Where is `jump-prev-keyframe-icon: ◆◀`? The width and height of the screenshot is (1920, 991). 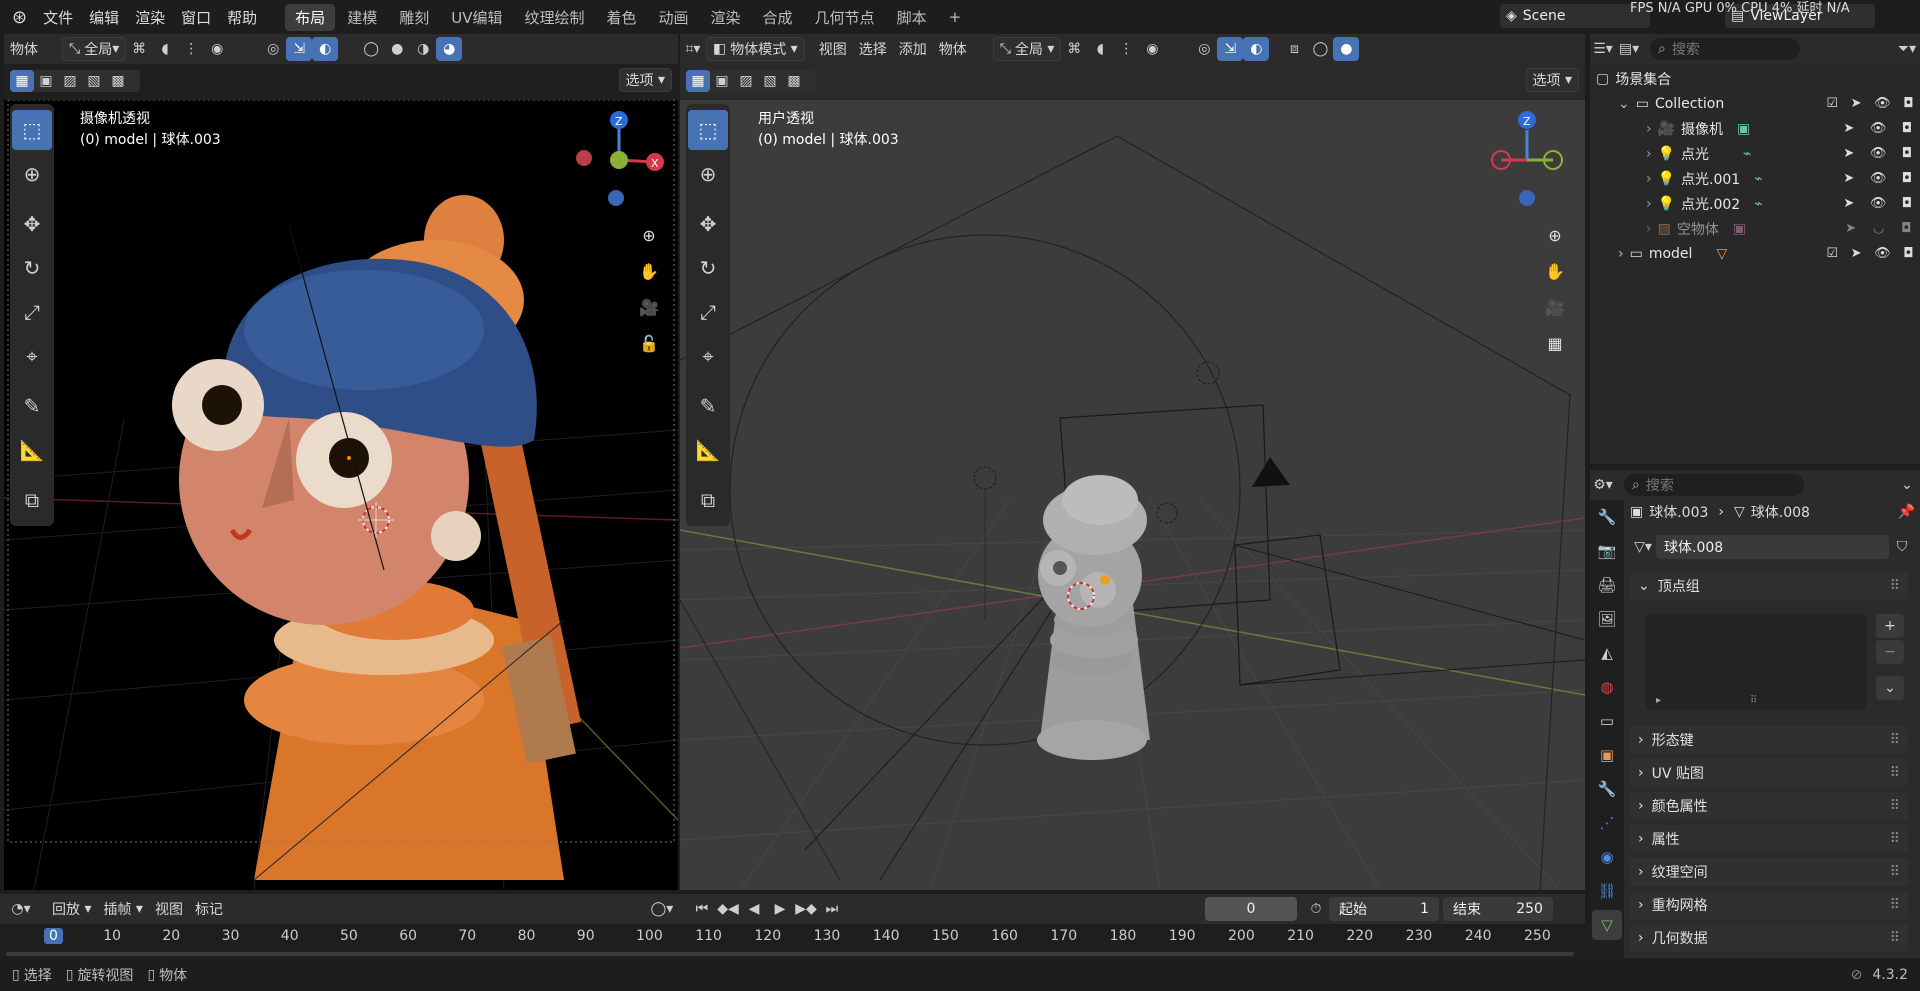
jump-prev-keyframe-icon: ◆◀ is located at coordinates (728, 909).